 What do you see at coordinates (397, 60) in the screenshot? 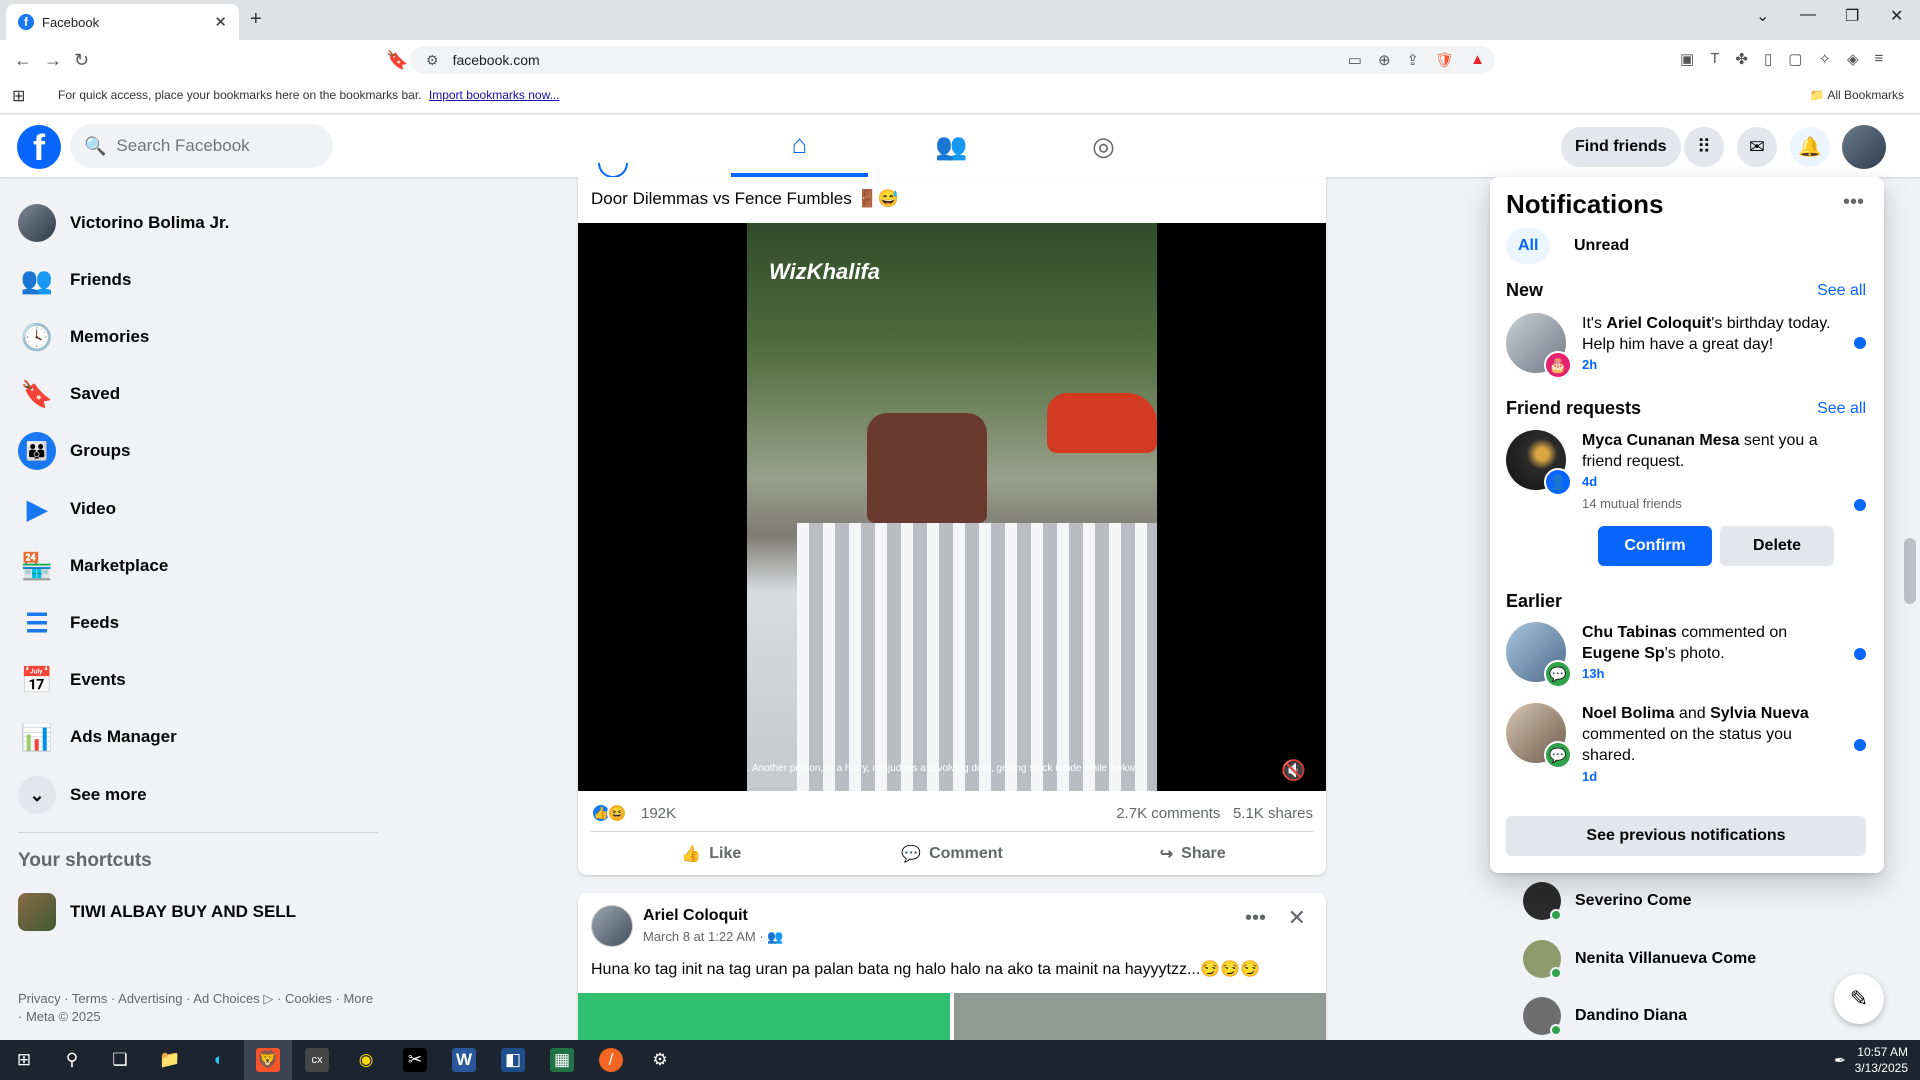
I see `bookmark-icon: 🔖` at bounding box center [397, 60].